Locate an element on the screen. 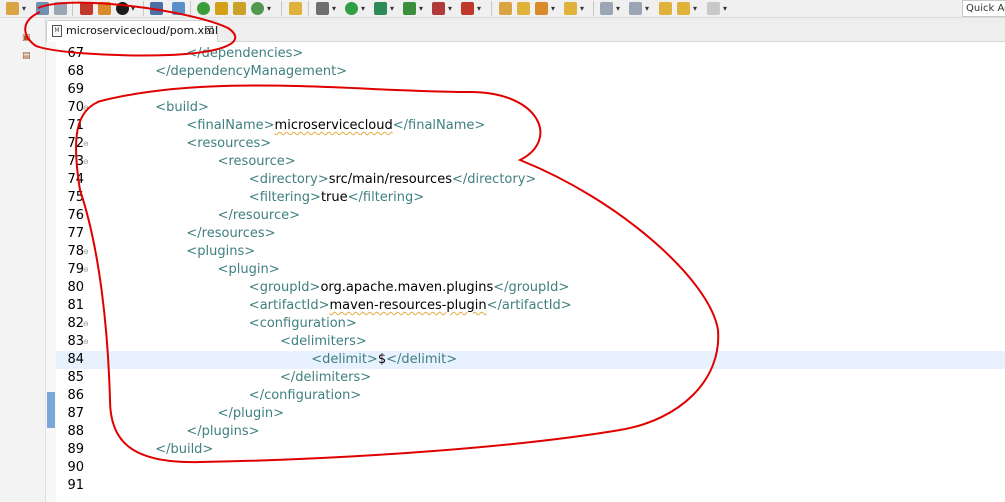 This screenshot has height=502, width=1005. code-text: </plugins> is located at coordinates (222, 432).